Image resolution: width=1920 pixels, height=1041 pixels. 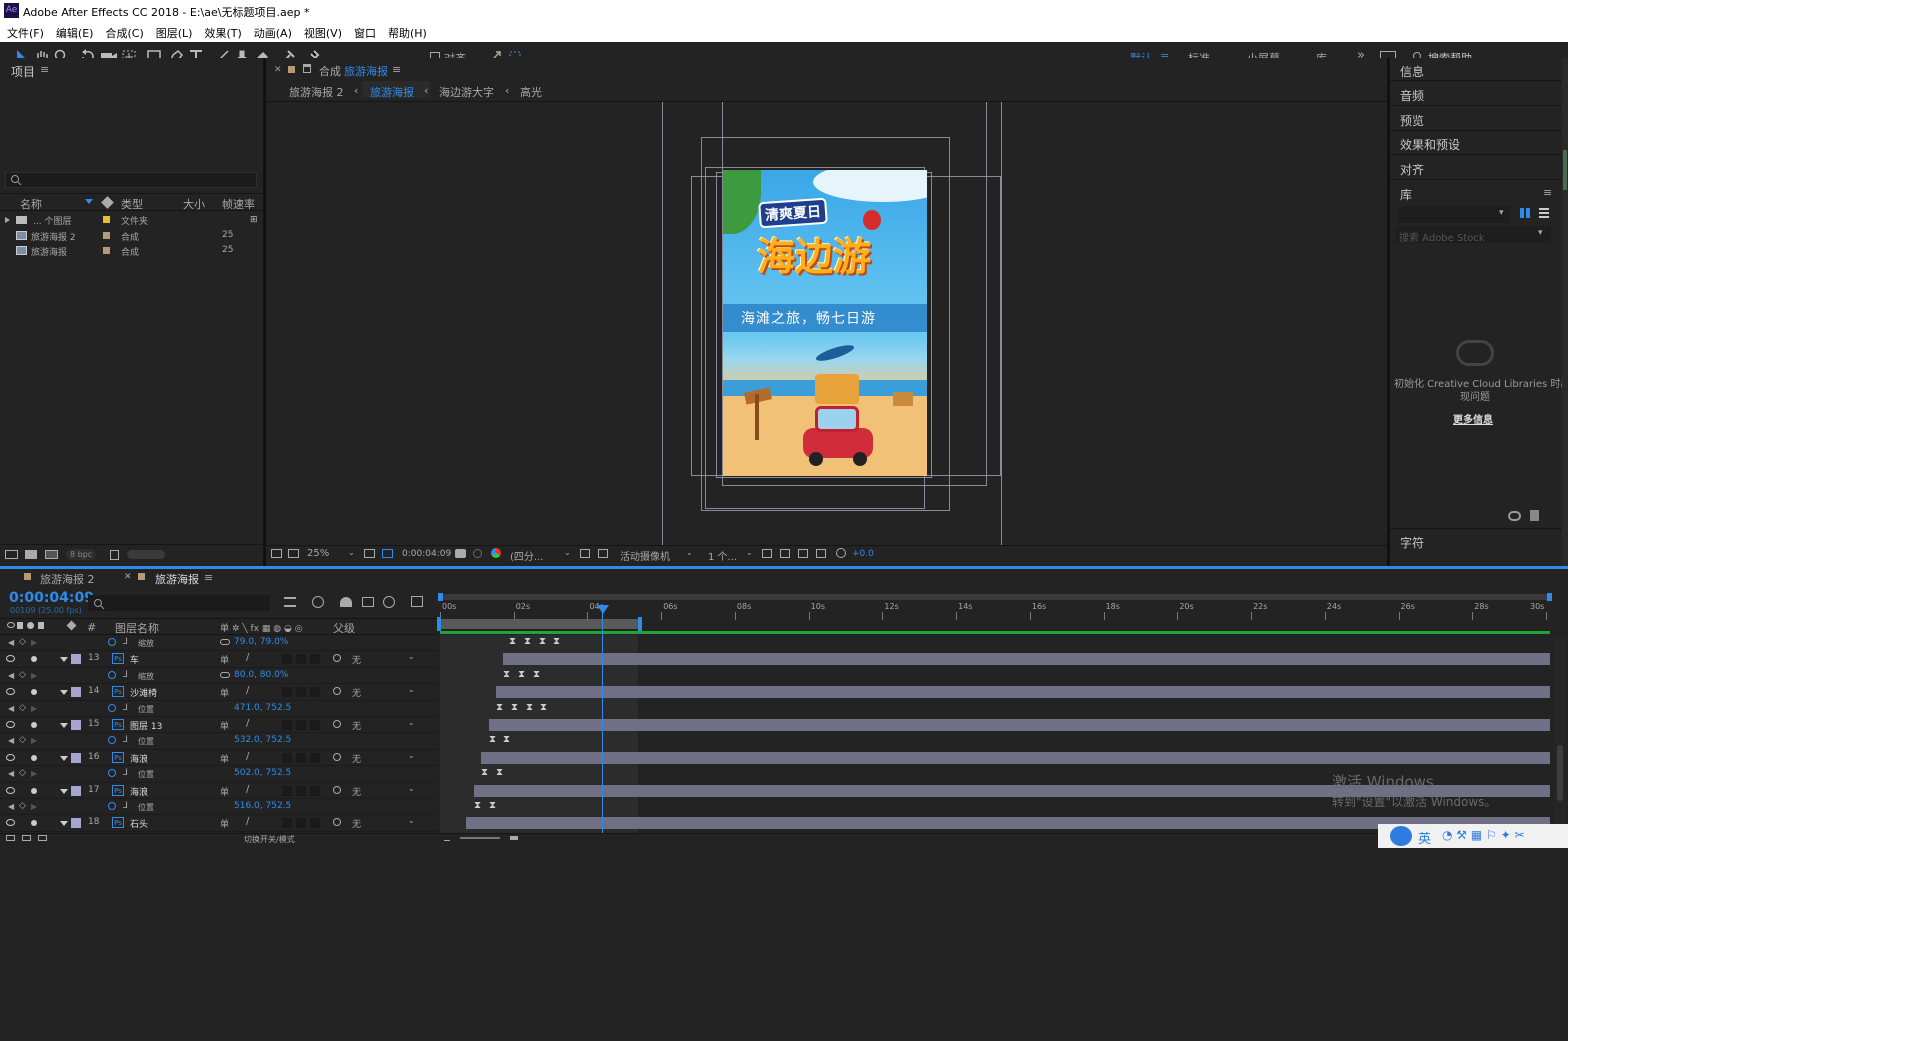 I want to click on bpc-button: 8 bpc, so click(x=81, y=554).